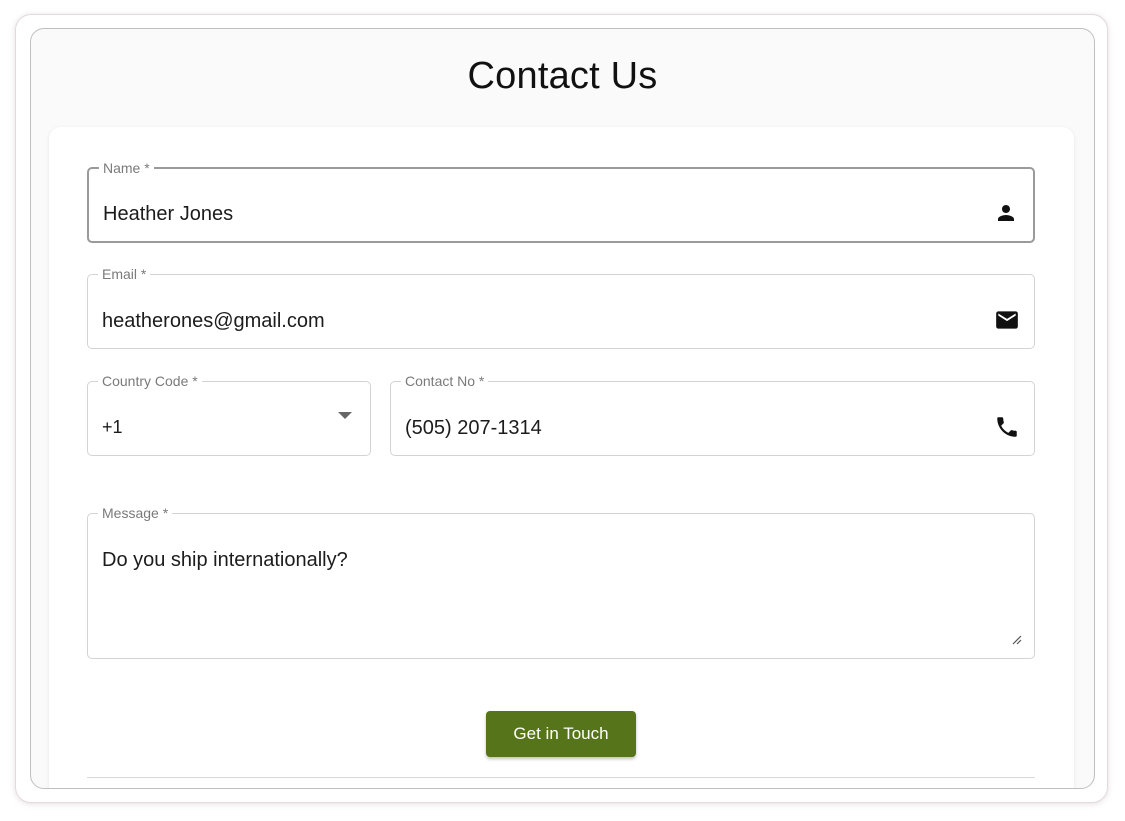  I want to click on email-value: heatherones@gmail.com, so click(213, 321).